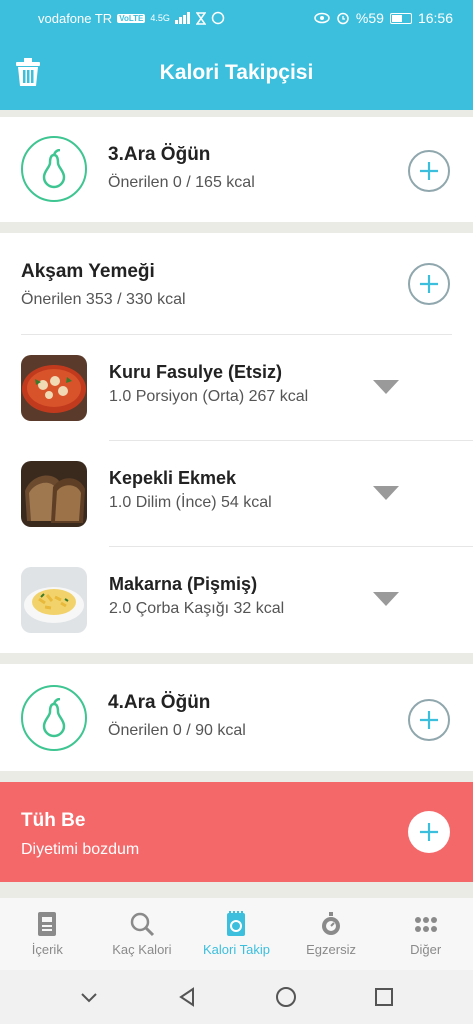 This screenshot has width=473, height=1024. I want to click on nav-label: Egzersiz, so click(331, 949).